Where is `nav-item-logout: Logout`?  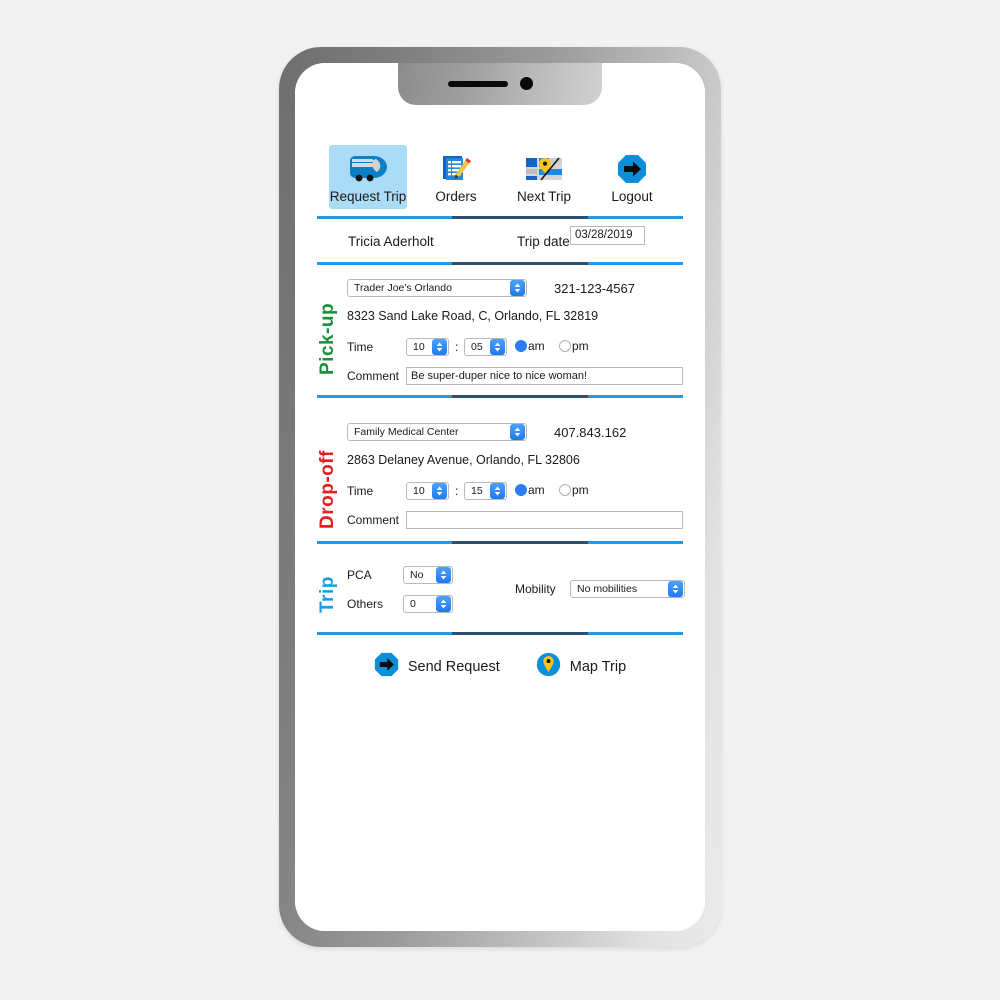 nav-item-logout: Logout is located at coordinates (632, 177).